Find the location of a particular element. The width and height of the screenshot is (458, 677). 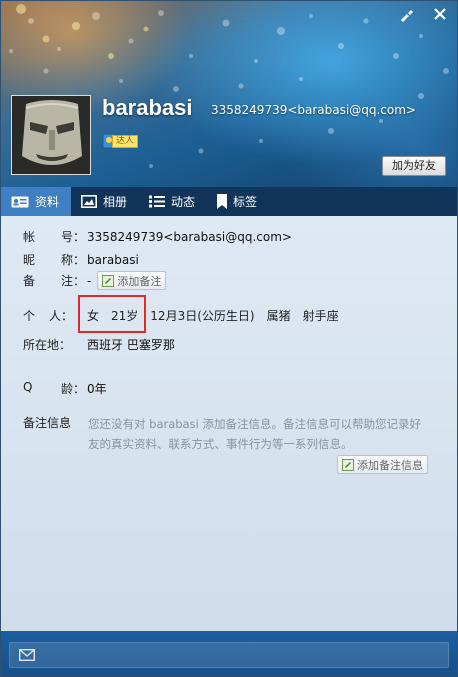

nickname-row: 昵 称： barabasi is located at coordinates (81, 259).